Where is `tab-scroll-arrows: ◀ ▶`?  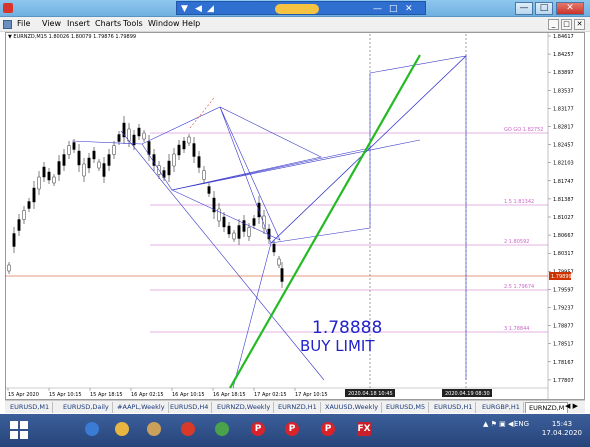
tab-scroll-arrows: ◀ ▶ is located at coordinates (571, 406).